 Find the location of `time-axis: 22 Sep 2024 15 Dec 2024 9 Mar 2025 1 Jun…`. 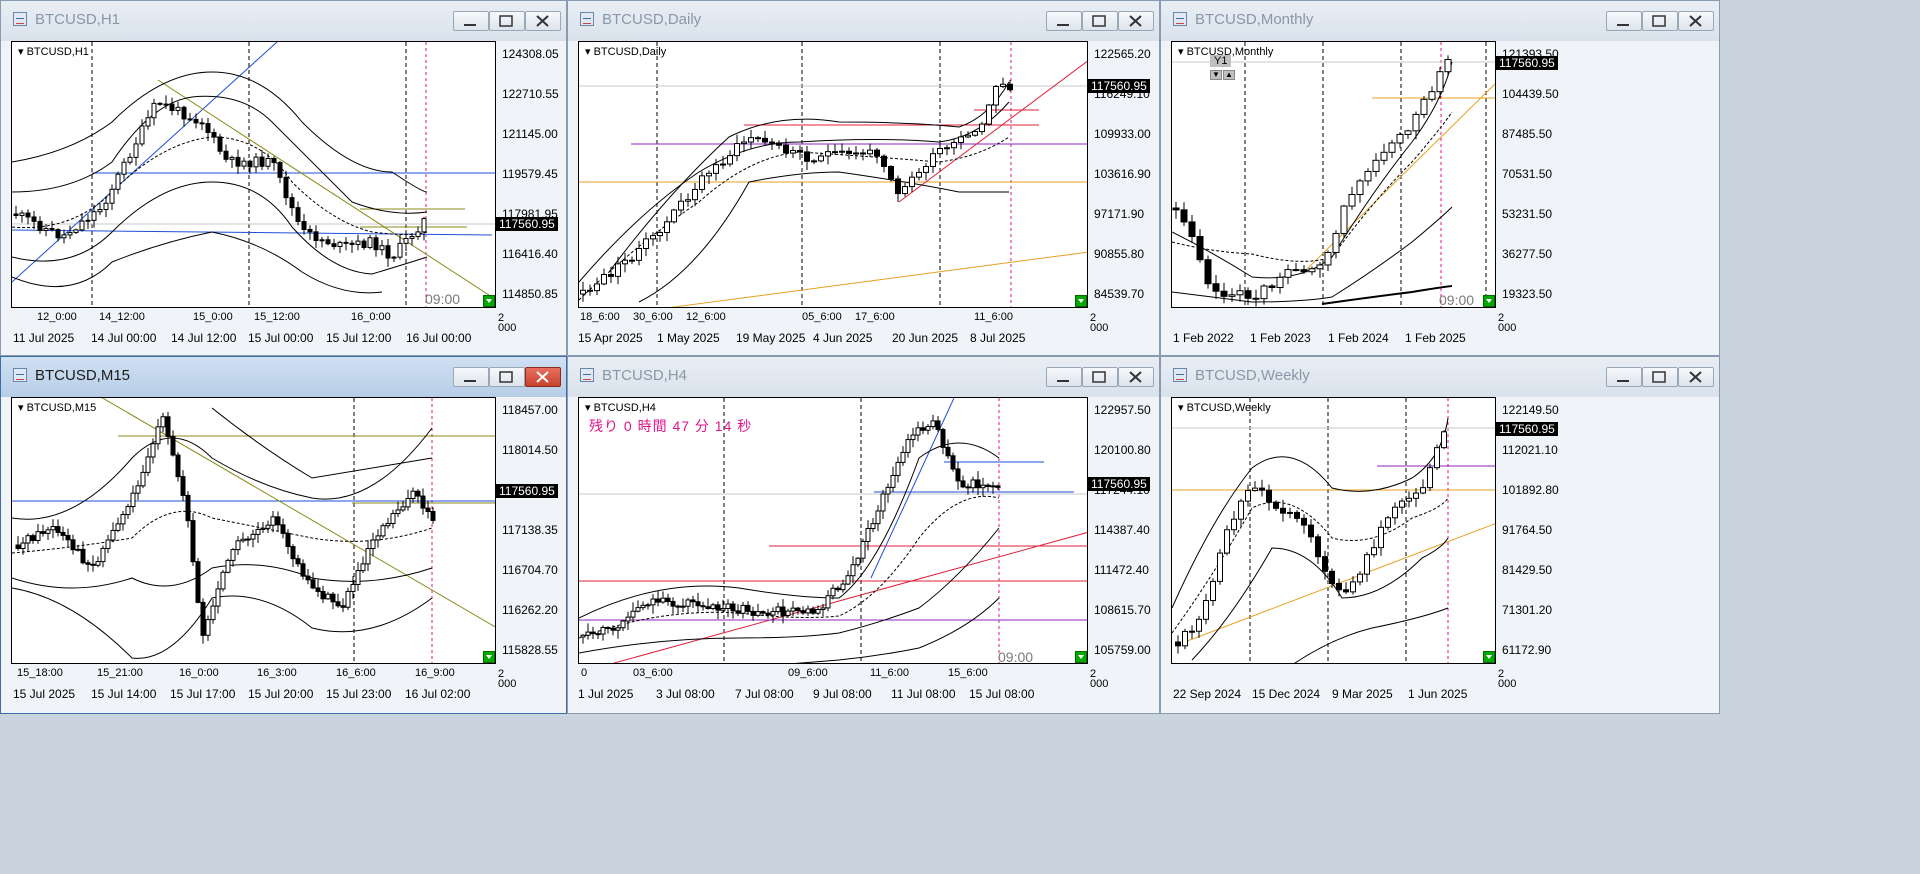

time-axis: 22 Sep 2024 15 Dec 2024 9 Mar 2025 1 Jun… is located at coordinates (1333, 684).